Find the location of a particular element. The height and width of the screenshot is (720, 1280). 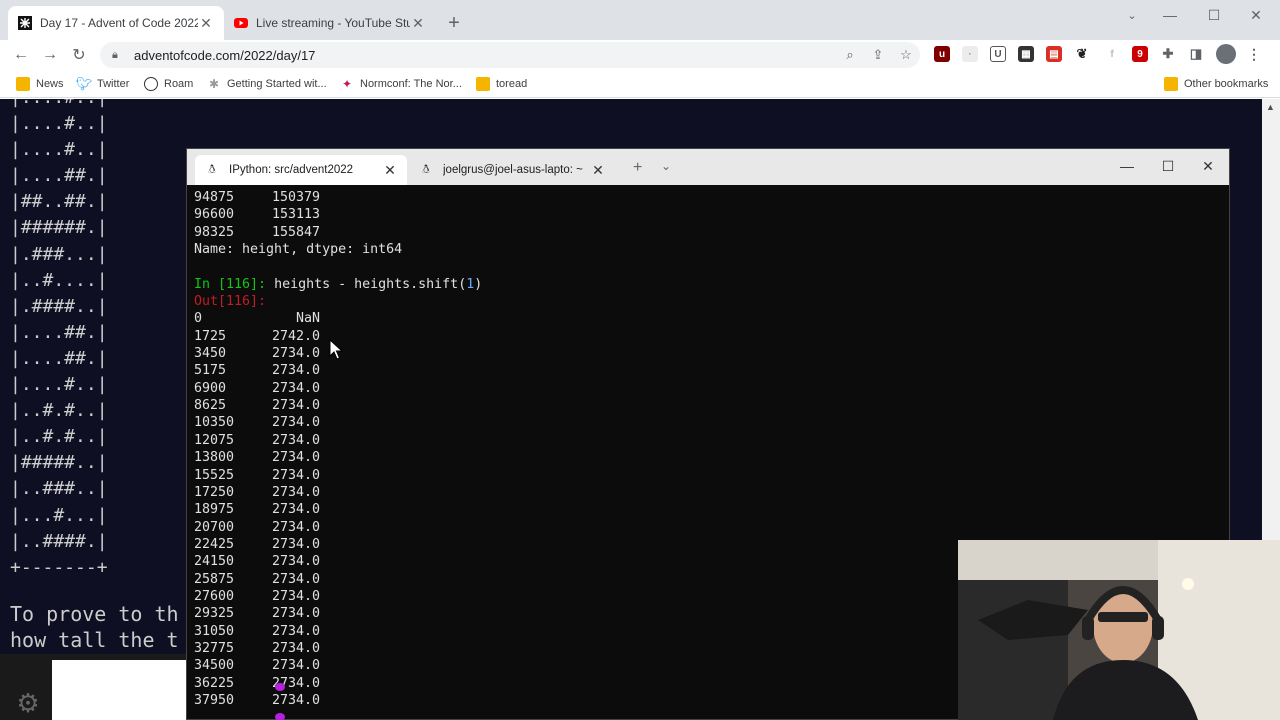

index-cell: 32775 is located at coordinates (214, 648).